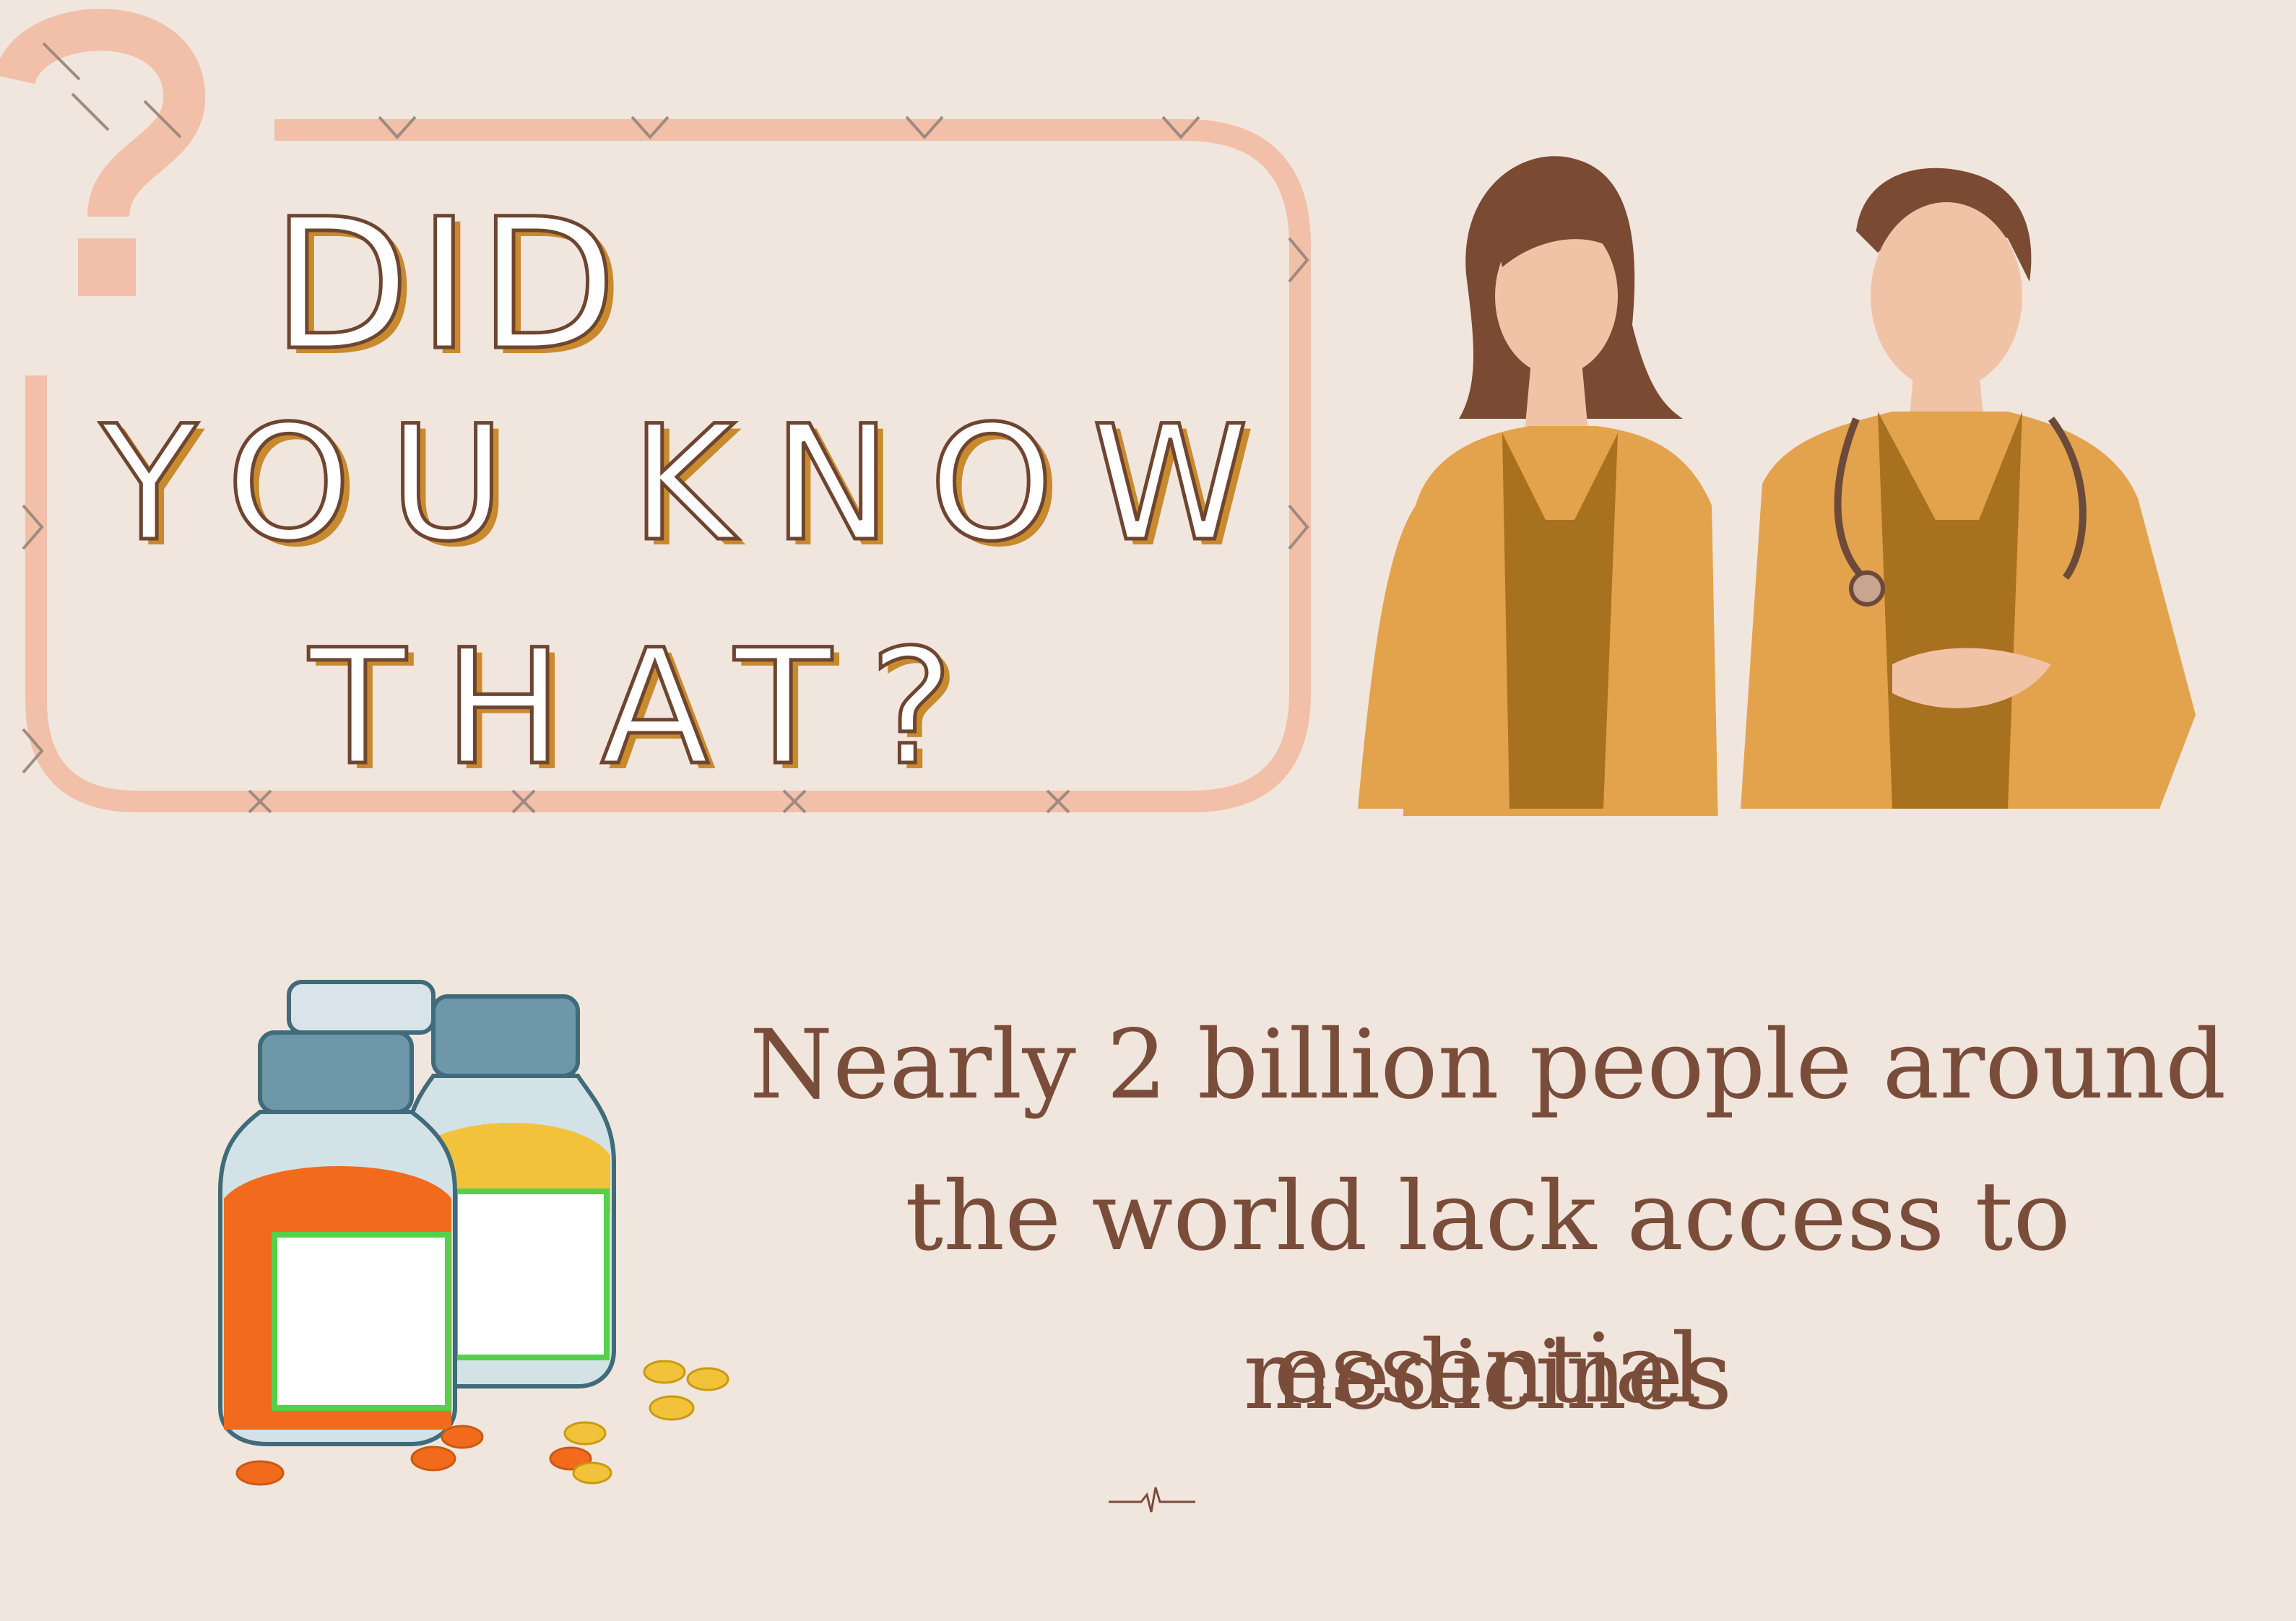 Image resolution: width=2296 pixels, height=1621 pixels. I want to click on doctors-illustration, so click(1777, 486).